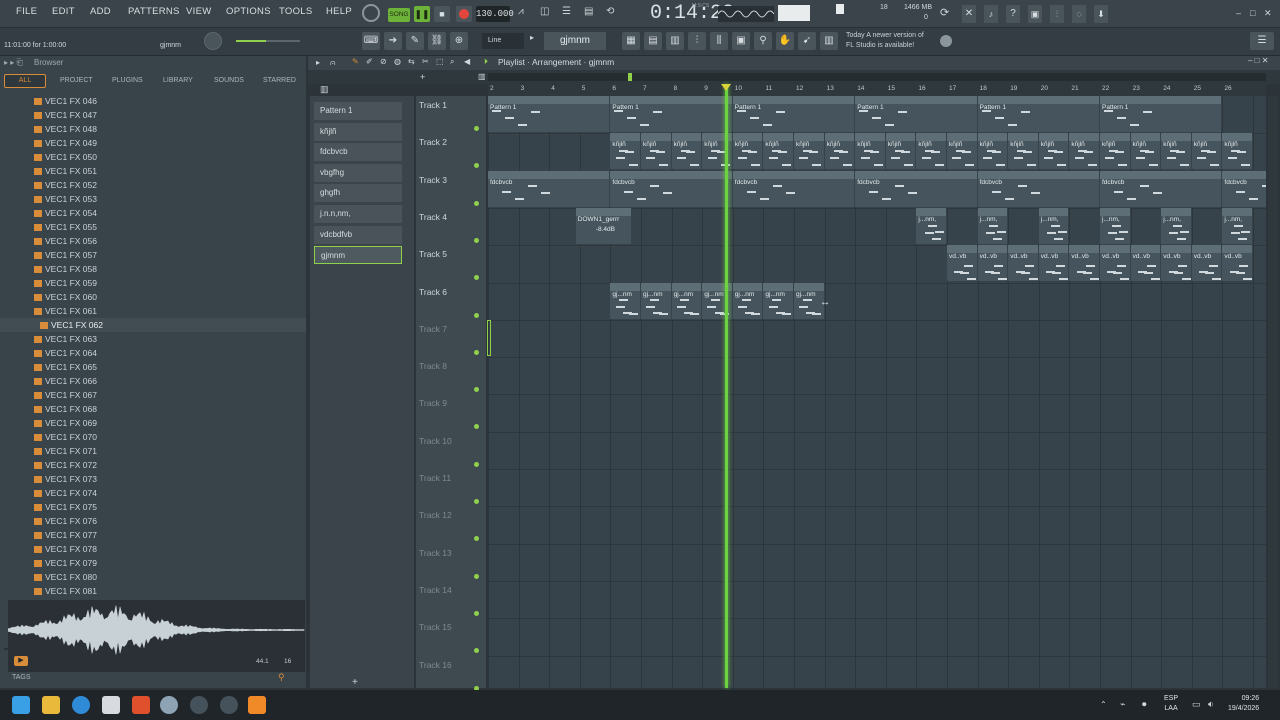 Image resolution: width=1280 pixels, height=720 pixels. What do you see at coordinates (697, 41) in the screenshot?
I see `mixer-view-icon: ⫶` at bounding box center [697, 41].